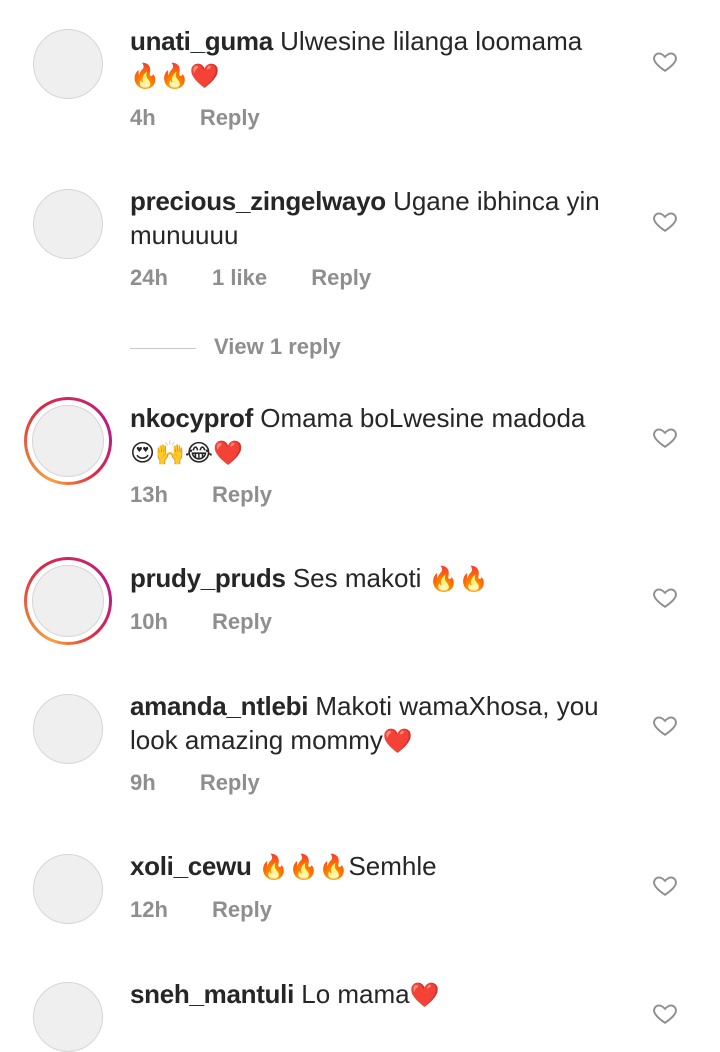 The width and height of the screenshot is (720, 1052). I want to click on comment-text: Semhle, so click(392, 866).